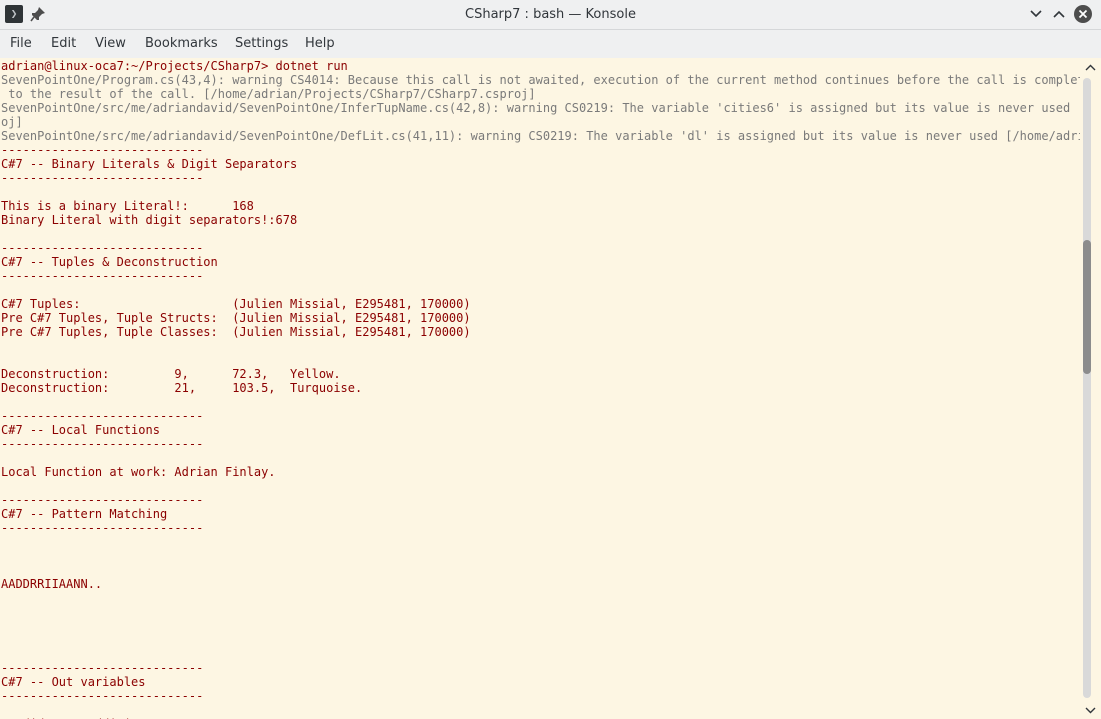  What do you see at coordinates (550, 44) in the screenshot?
I see `menu-bar: File Edit View Bookmarks Settings Help` at bounding box center [550, 44].